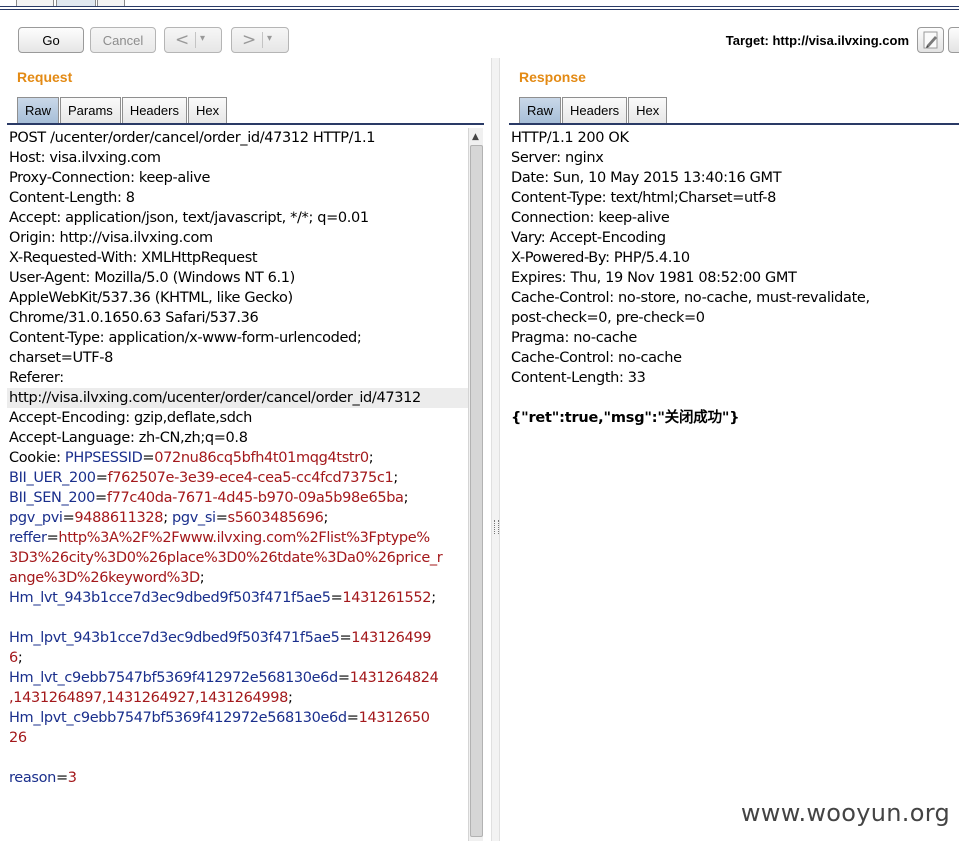 The image size is (959, 841). What do you see at coordinates (495, 449) in the screenshot?
I see `pane-splitter` at bounding box center [495, 449].